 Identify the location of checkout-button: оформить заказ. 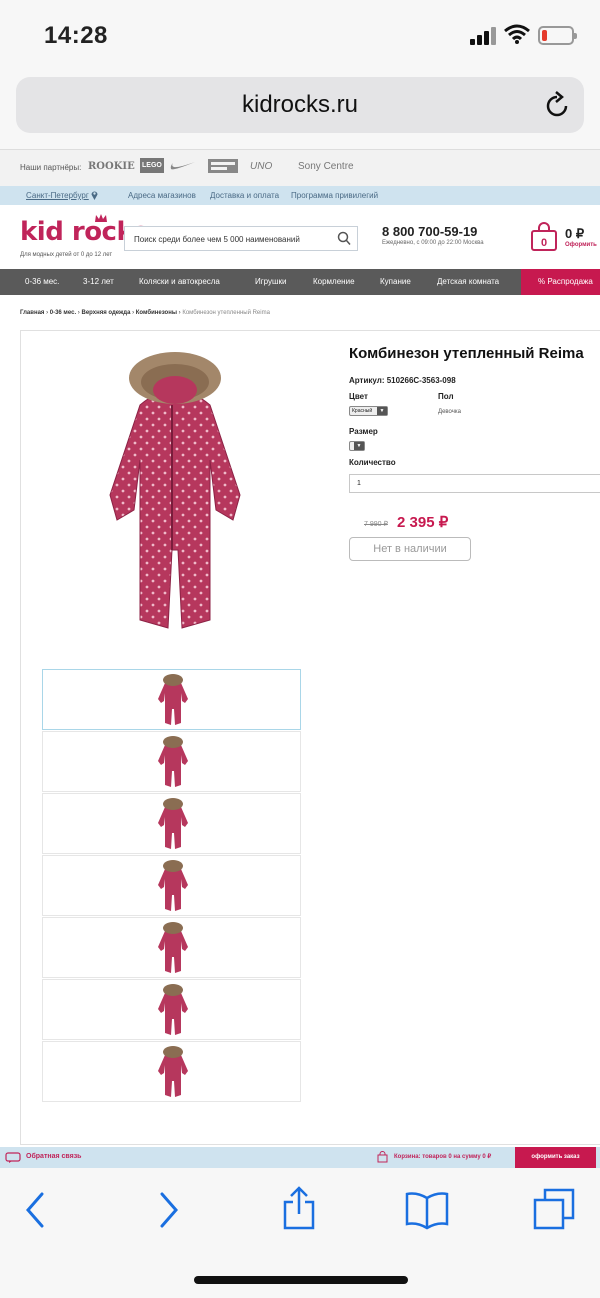
(555, 1157).